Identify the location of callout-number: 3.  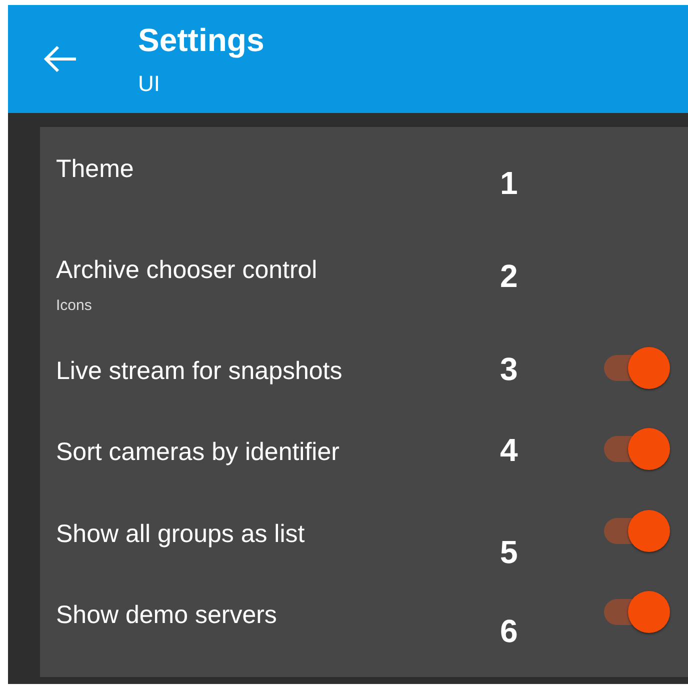
(509, 369).